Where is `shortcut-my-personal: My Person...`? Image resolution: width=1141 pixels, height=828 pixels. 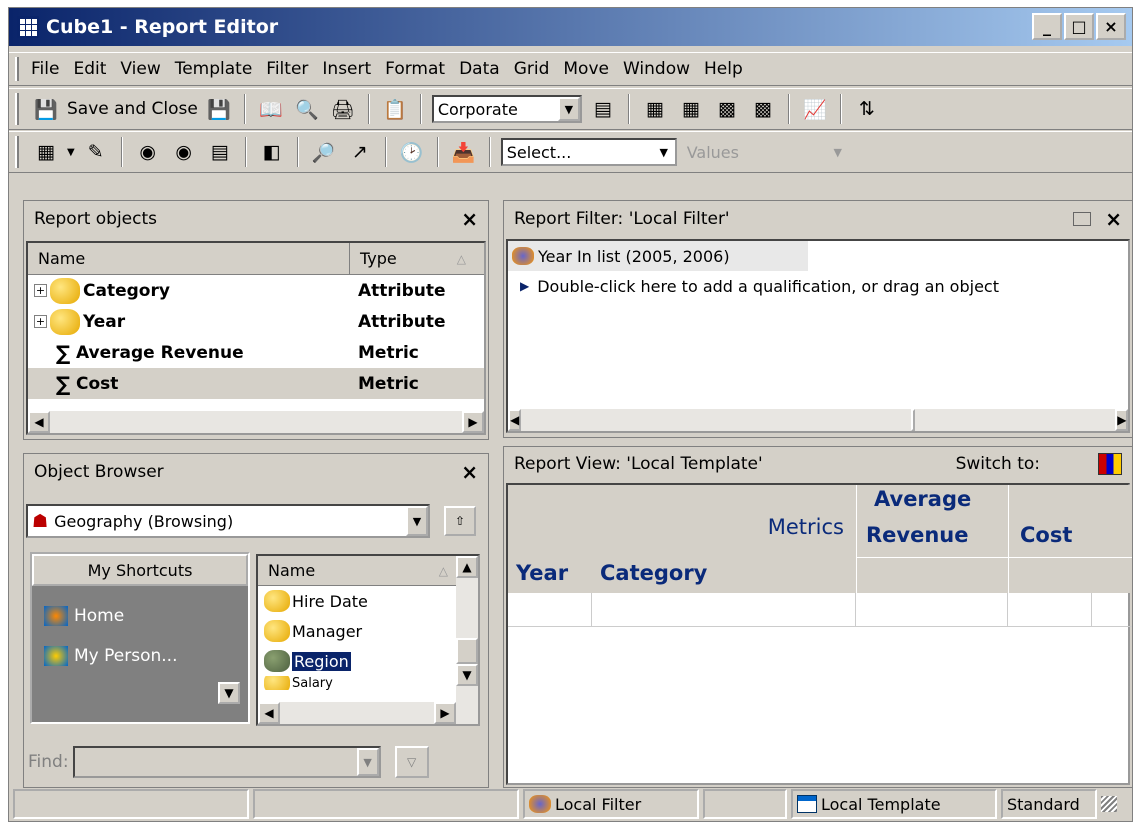 shortcut-my-personal: My Person... is located at coordinates (140, 656).